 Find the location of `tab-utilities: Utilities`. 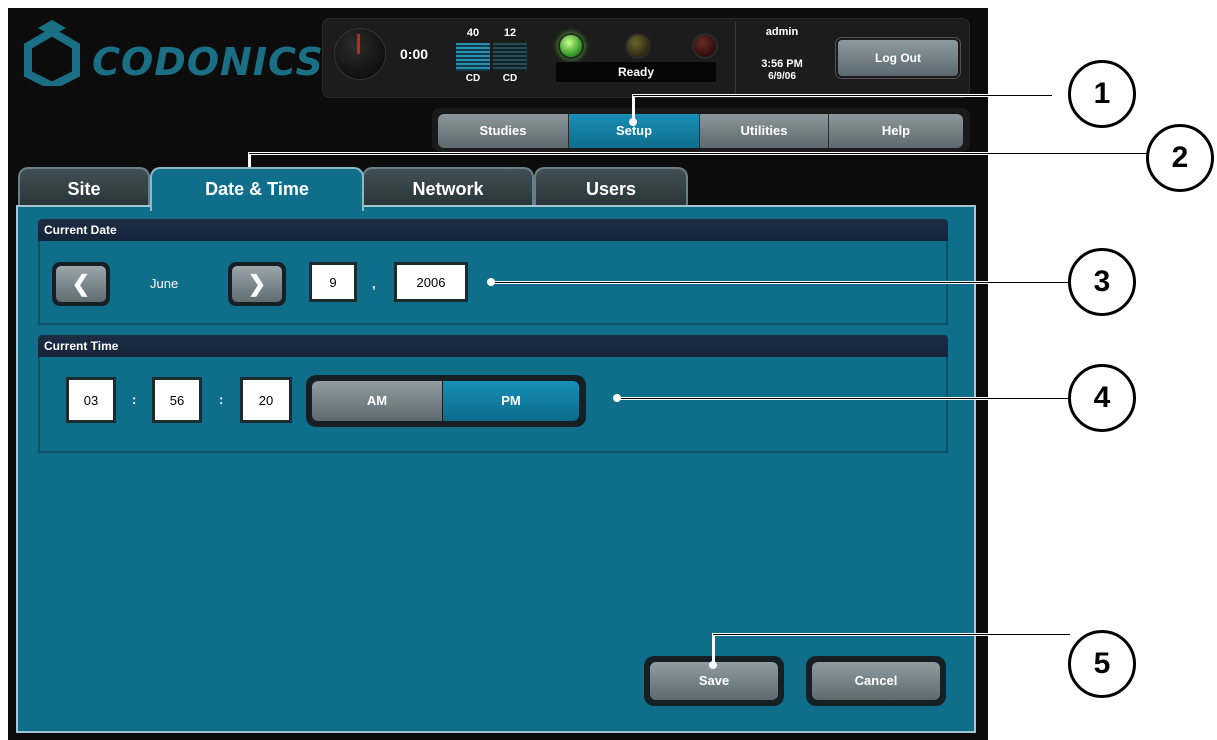

tab-utilities: Utilities is located at coordinates (764, 131).